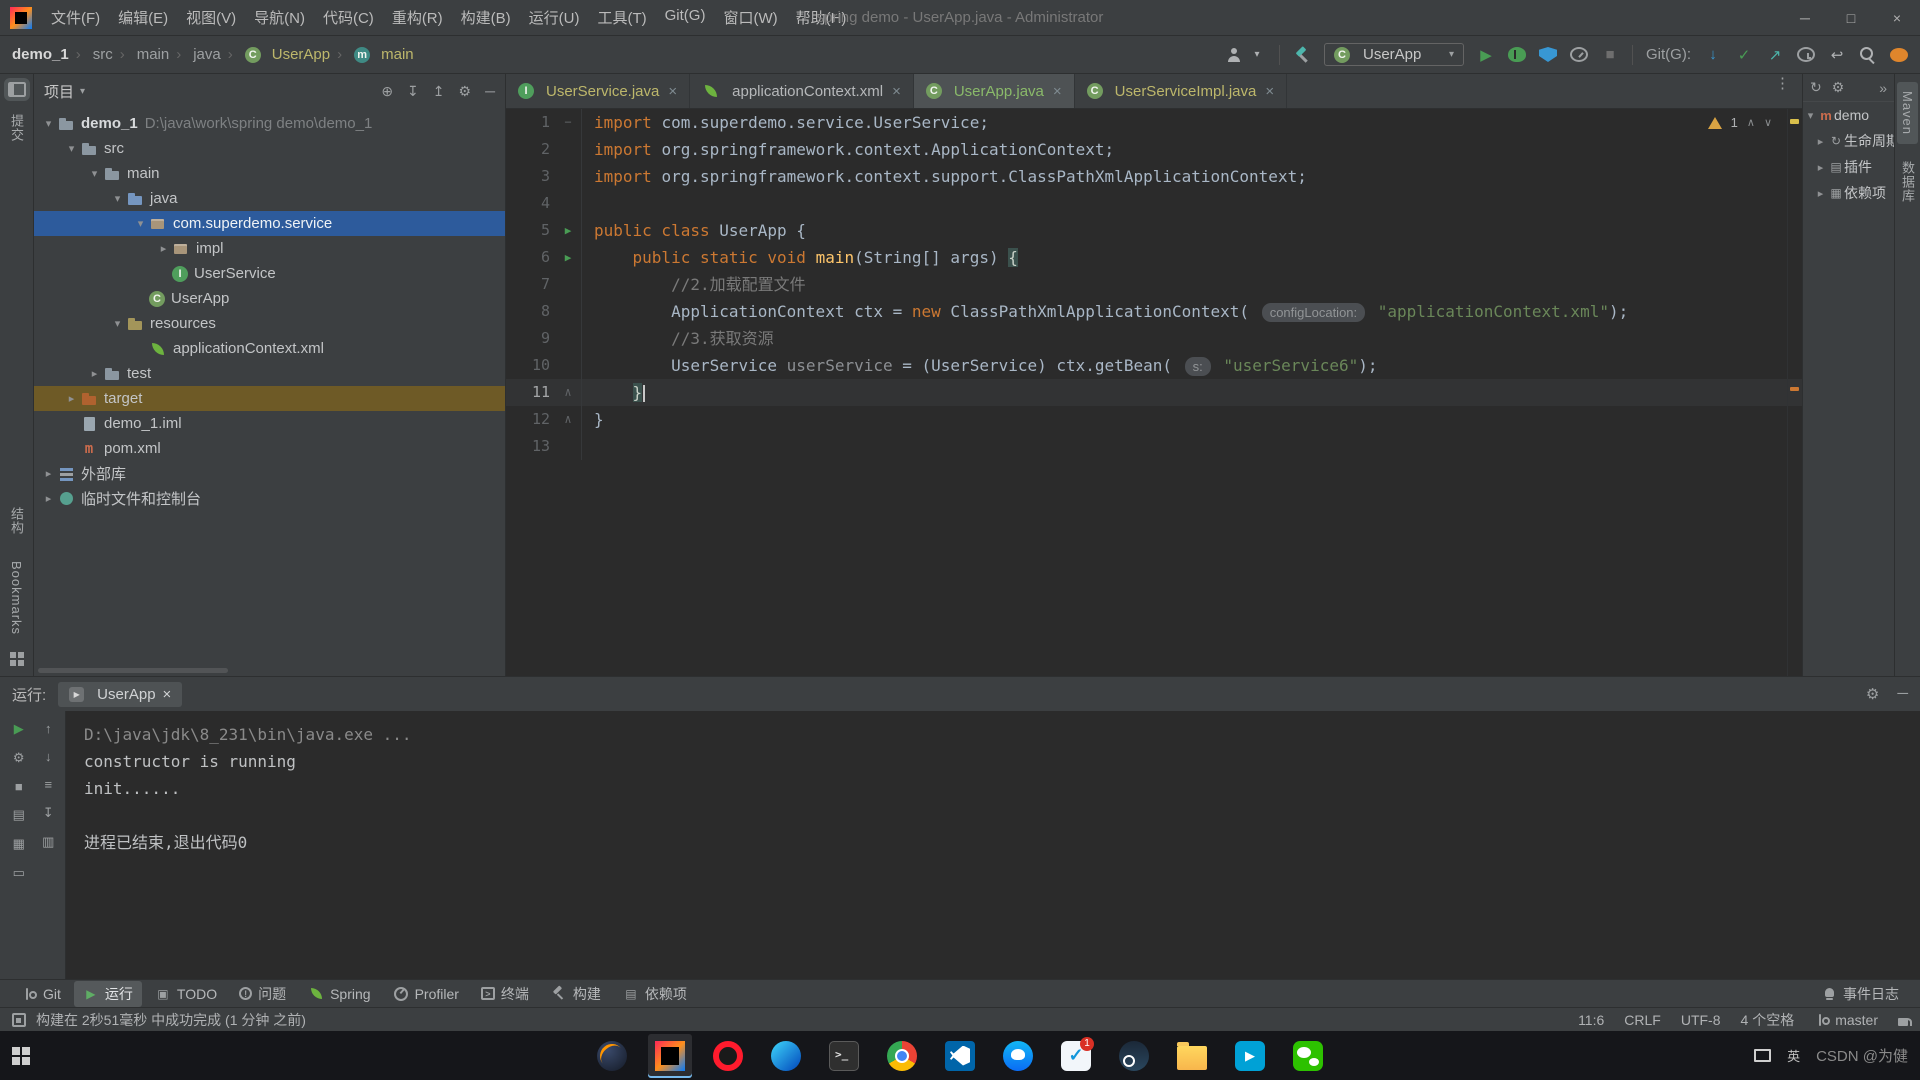  Describe the element at coordinates (75, 17) in the screenshot. I see `menu-file: 文件(F)` at that location.